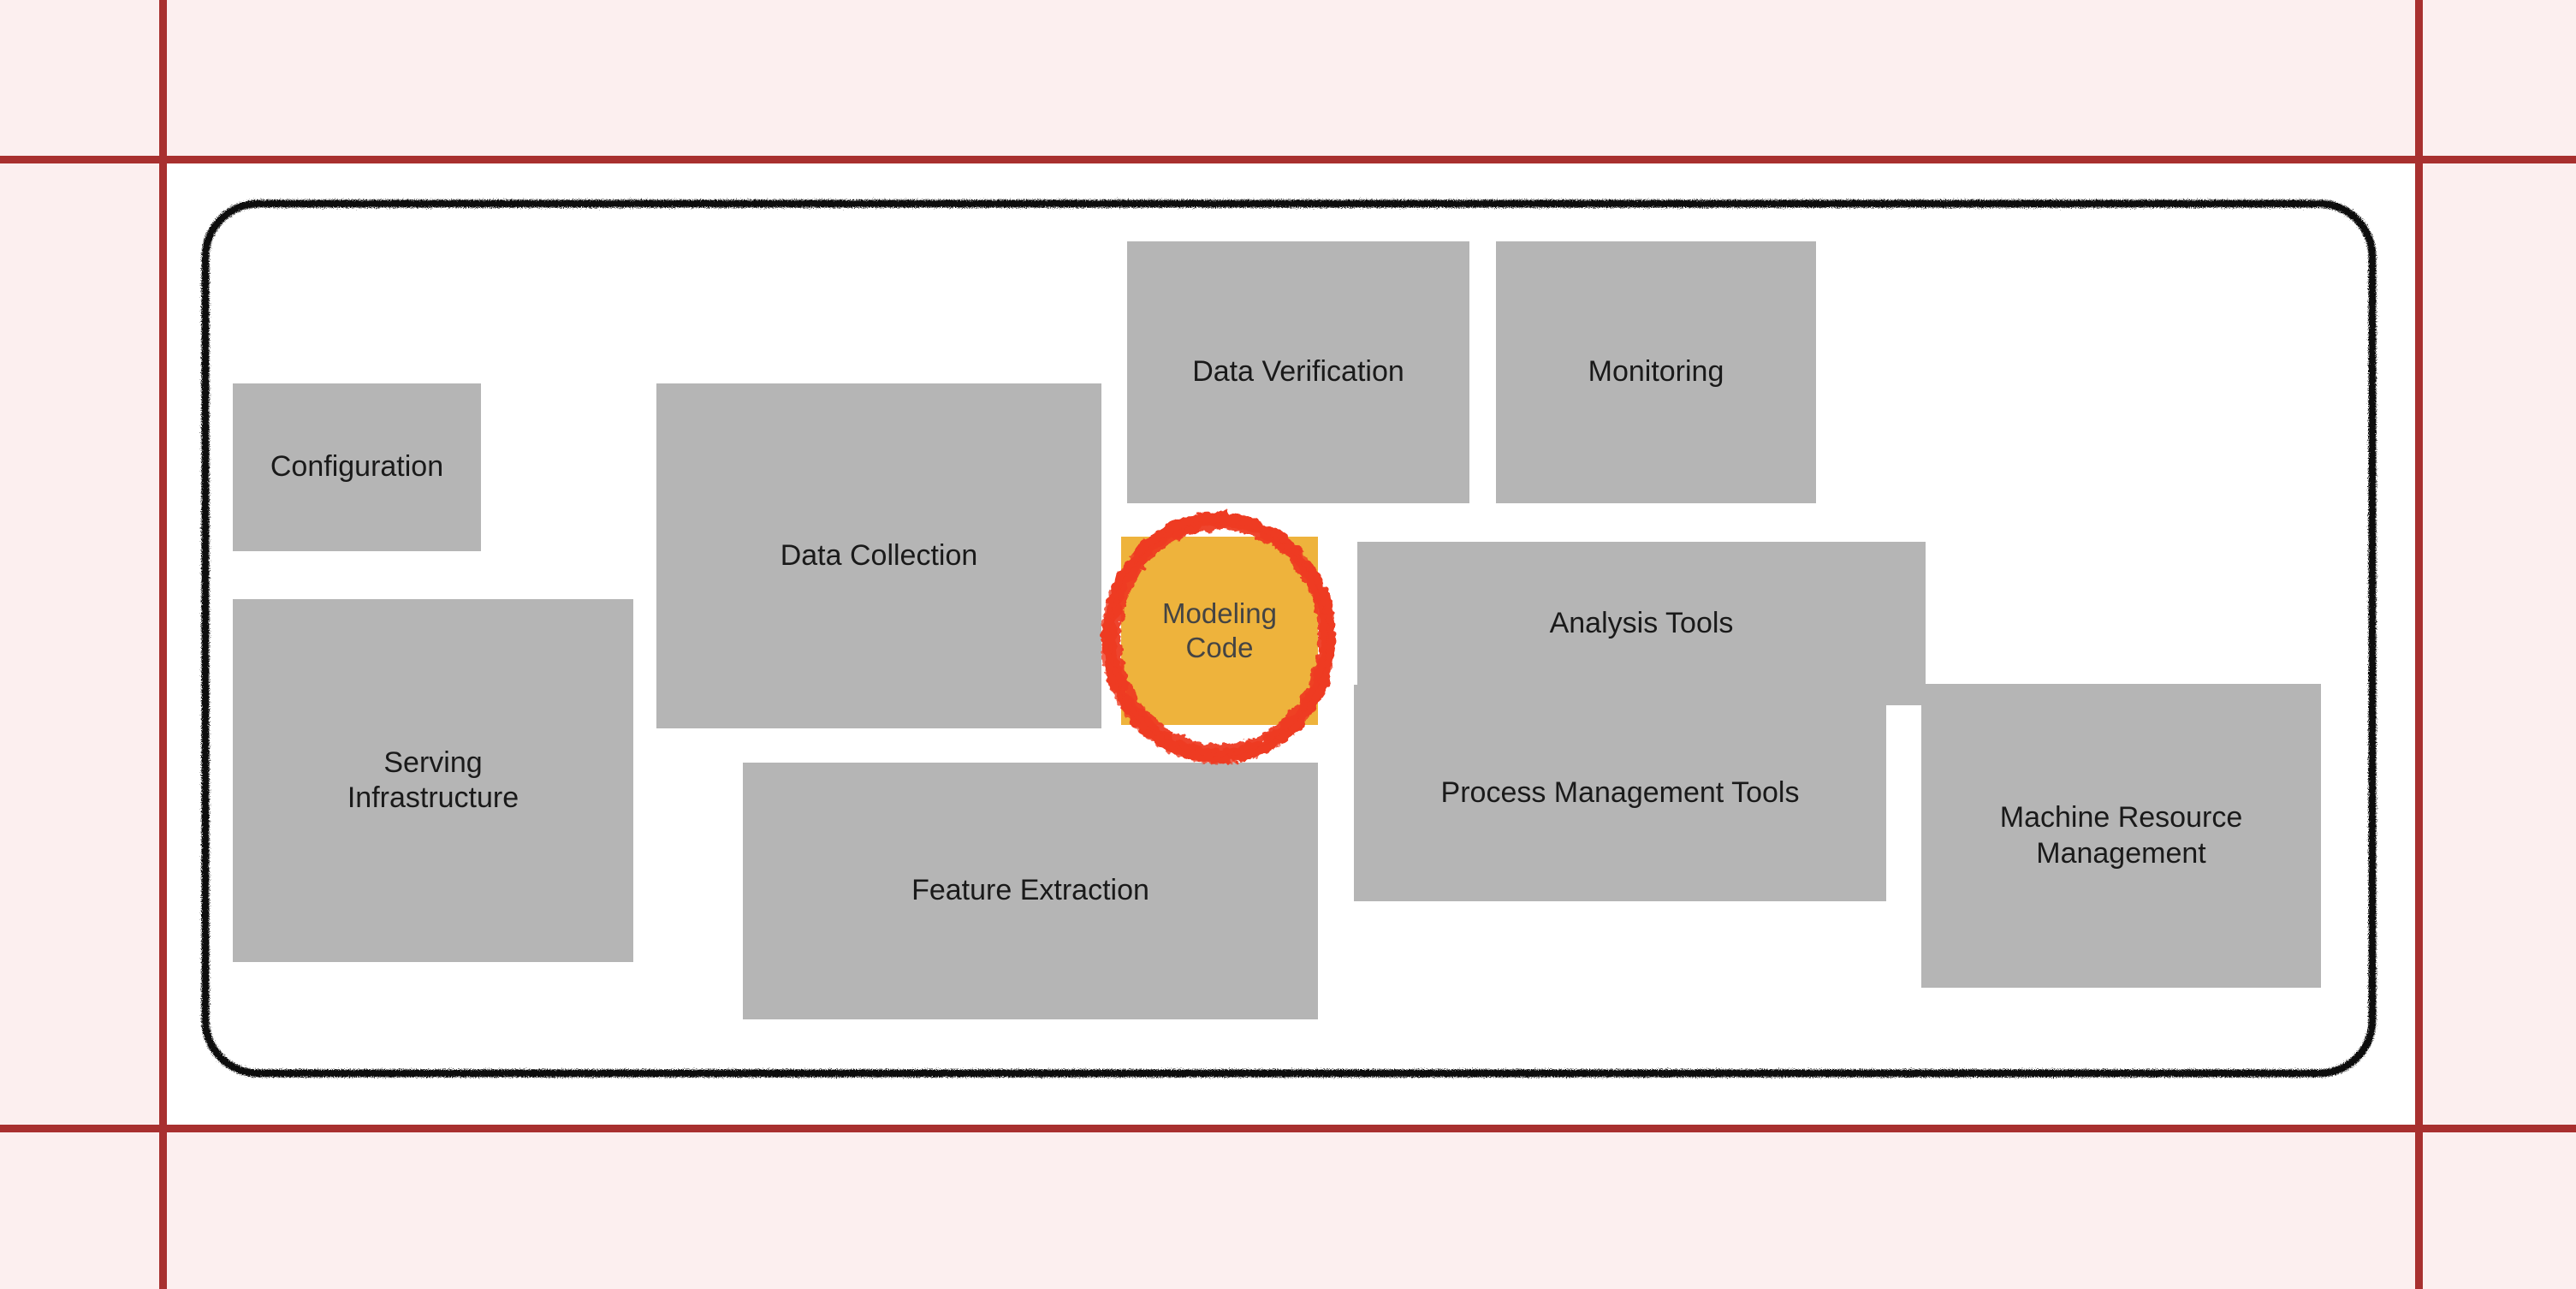  What do you see at coordinates (2419, 644) in the screenshot?
I see `crop-guide-right` at bounding box center [2419, 644].